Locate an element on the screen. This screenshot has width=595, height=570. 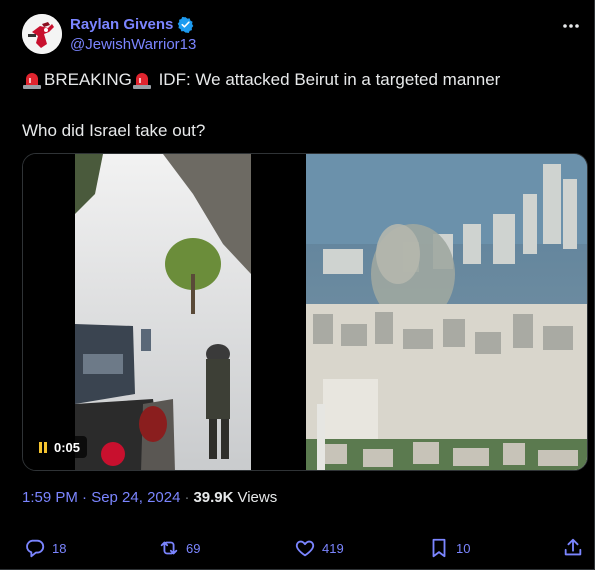
reply-count: 18 is located at coordinates (59, 548).